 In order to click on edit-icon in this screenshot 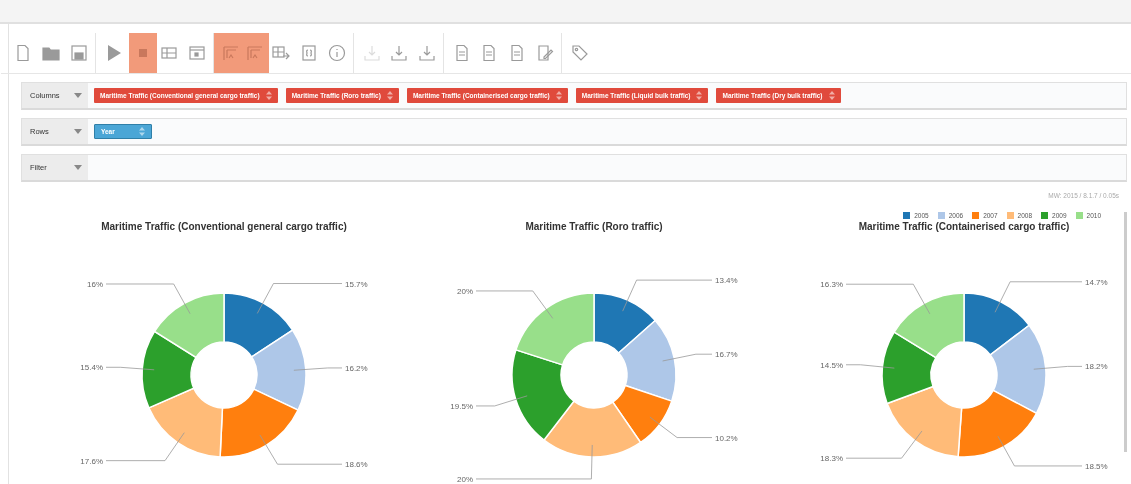, I will do `click(545, 53)`.